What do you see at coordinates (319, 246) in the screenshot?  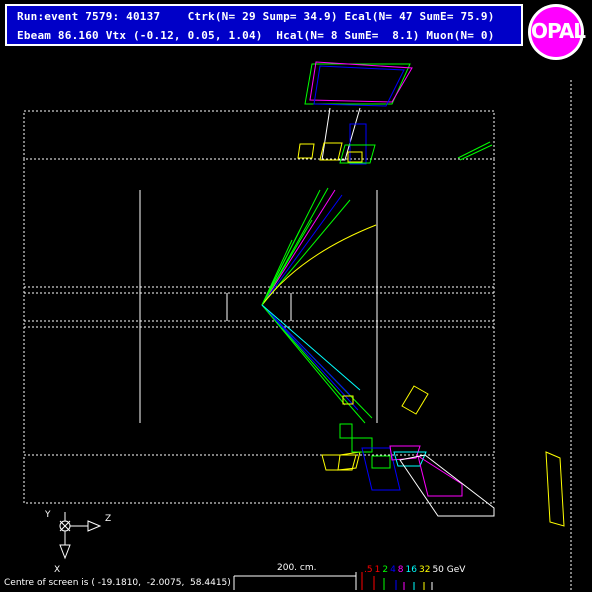 I see `tracks-upper` at bounding box center [319, 246].